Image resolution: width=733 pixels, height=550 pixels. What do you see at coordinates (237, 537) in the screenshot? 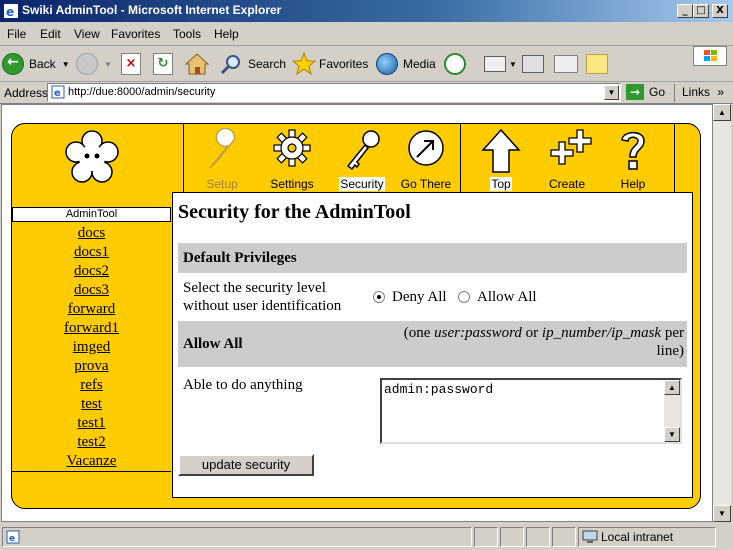
I see `status-main-pane: e` at bounding box center [237, 537].